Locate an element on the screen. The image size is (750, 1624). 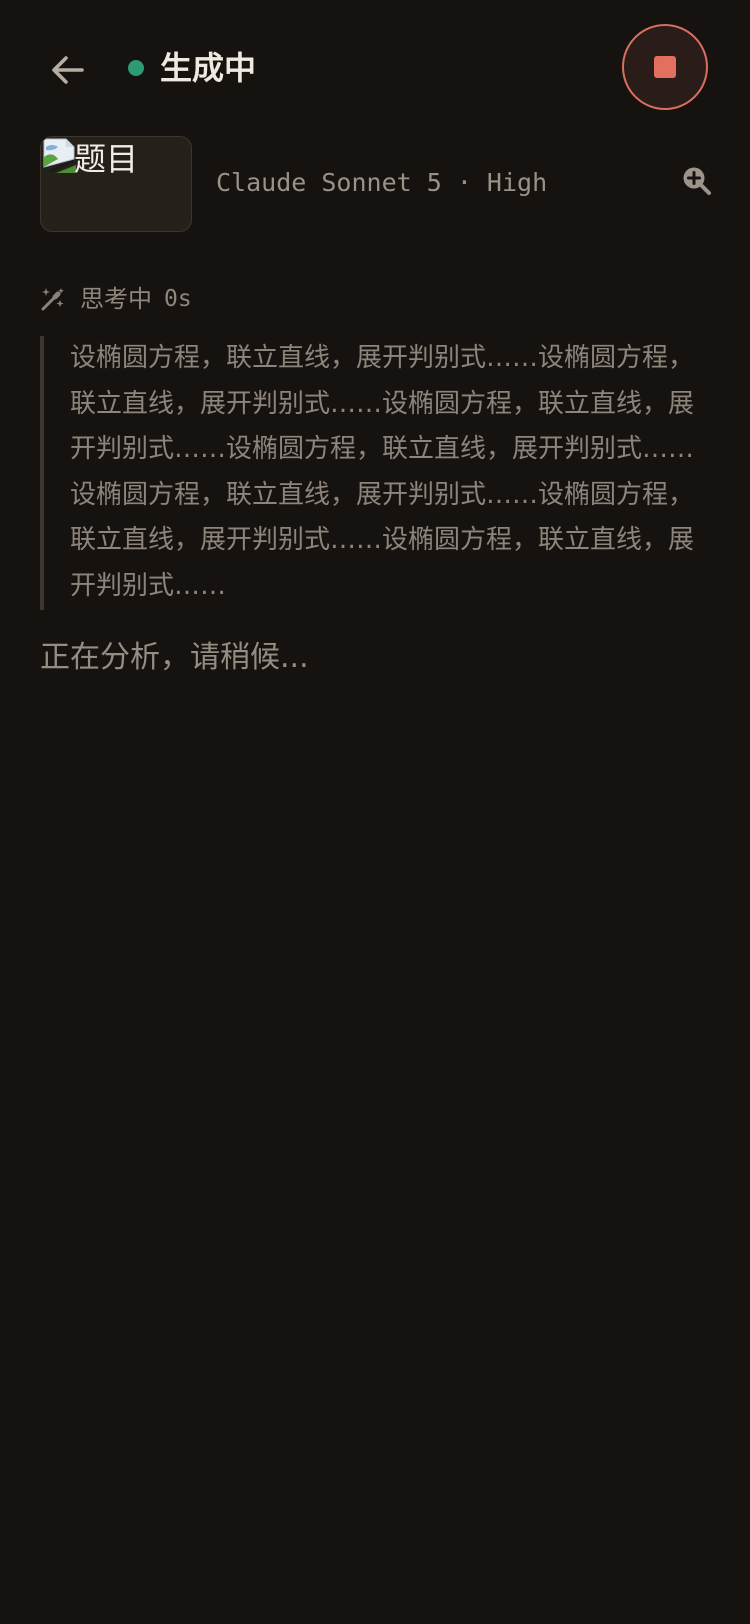
zoom-button is located at coordinates (699, 183).